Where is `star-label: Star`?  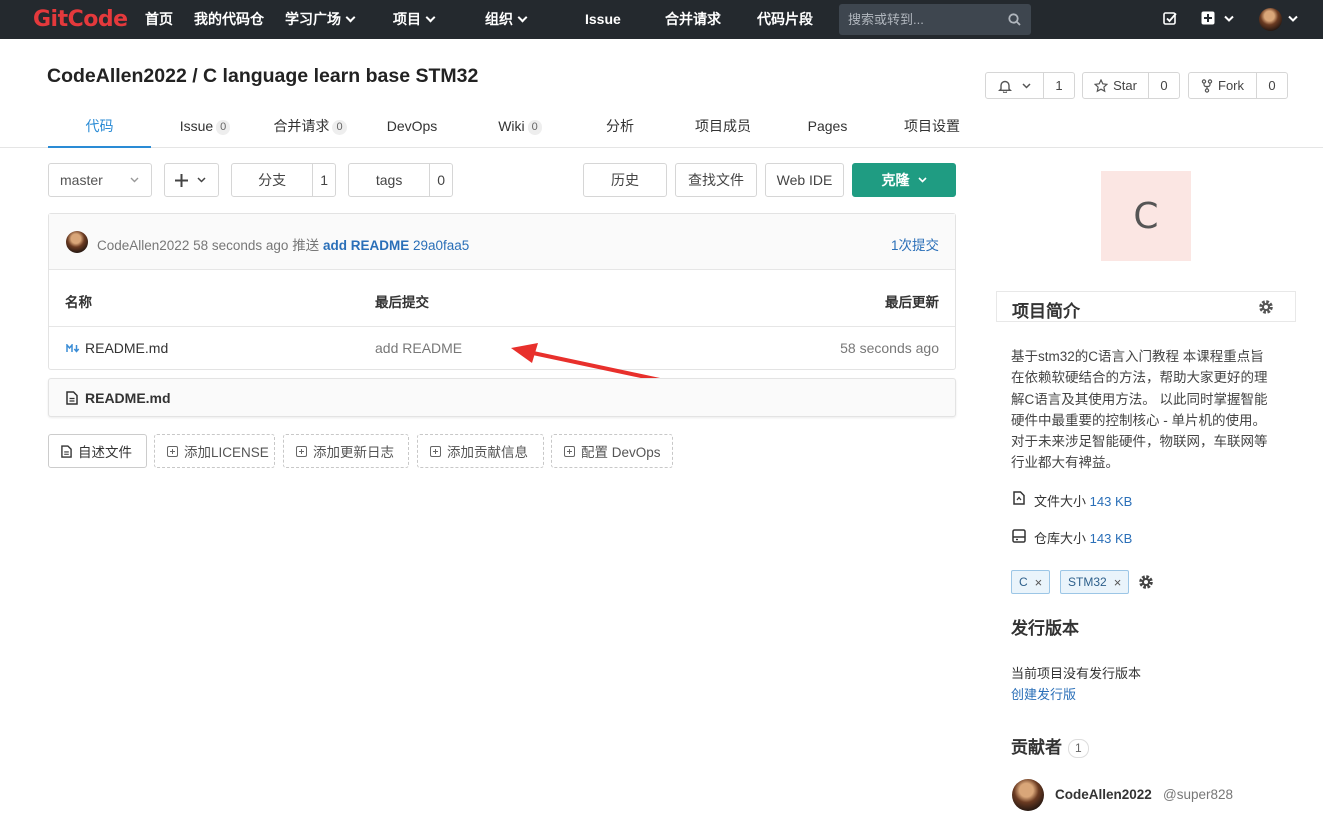 star-label: Star is located at coordinates (1125, 85).